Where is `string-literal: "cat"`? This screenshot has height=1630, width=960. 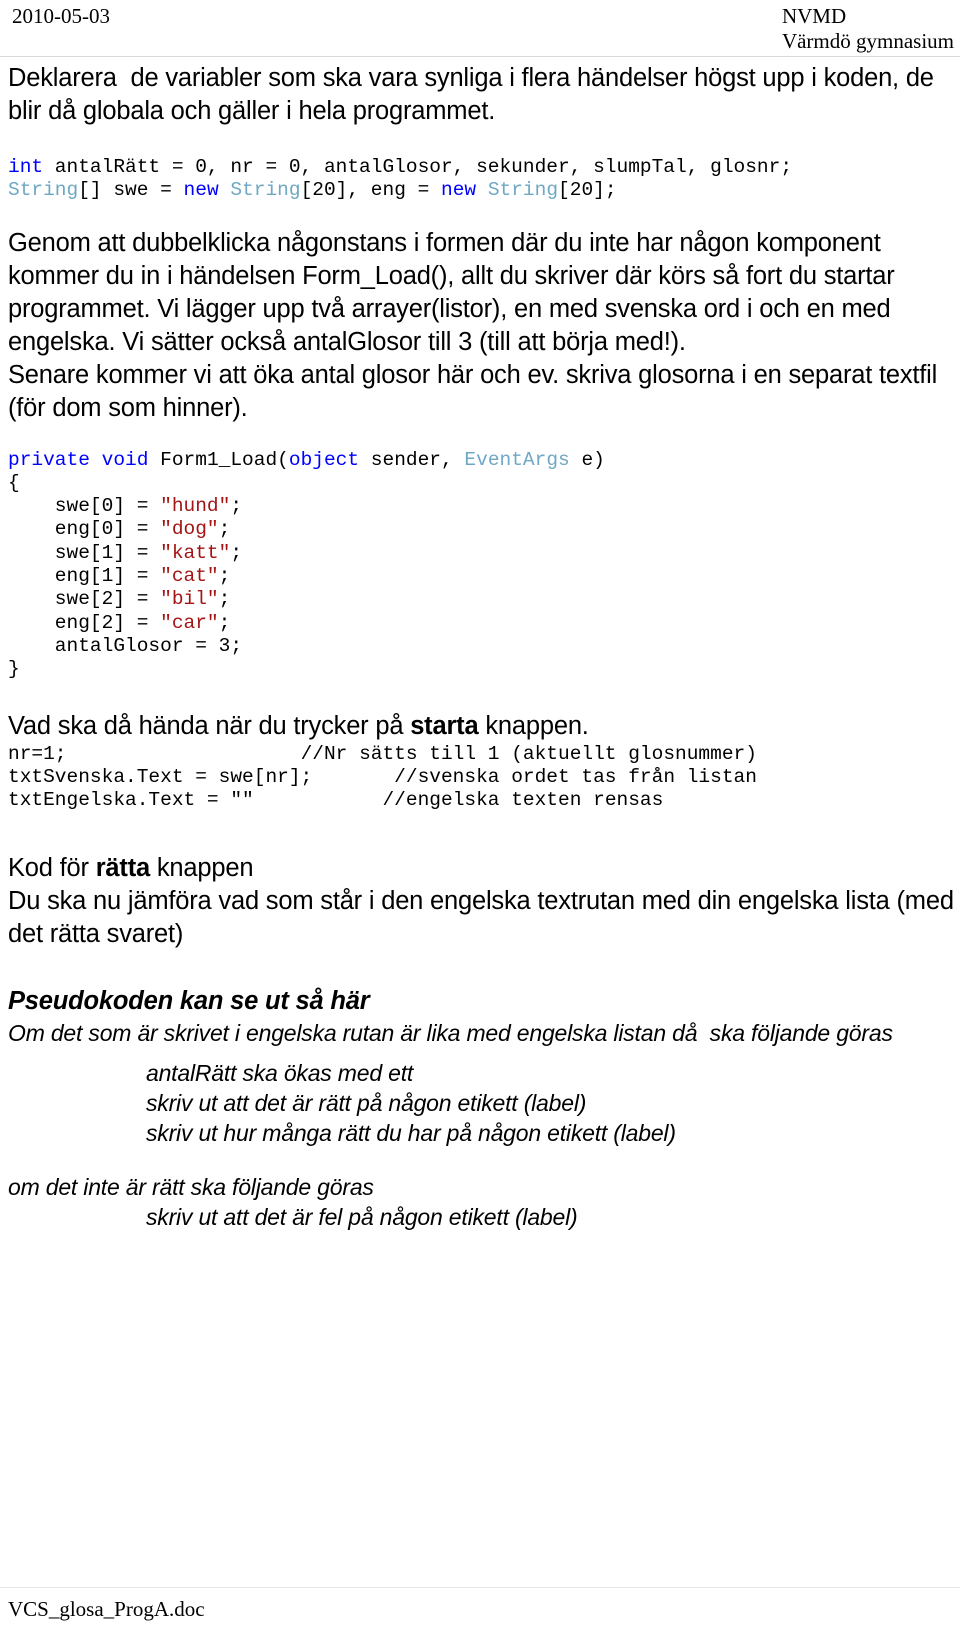
string-literal: "cat" is located at coordinates (189, 576).